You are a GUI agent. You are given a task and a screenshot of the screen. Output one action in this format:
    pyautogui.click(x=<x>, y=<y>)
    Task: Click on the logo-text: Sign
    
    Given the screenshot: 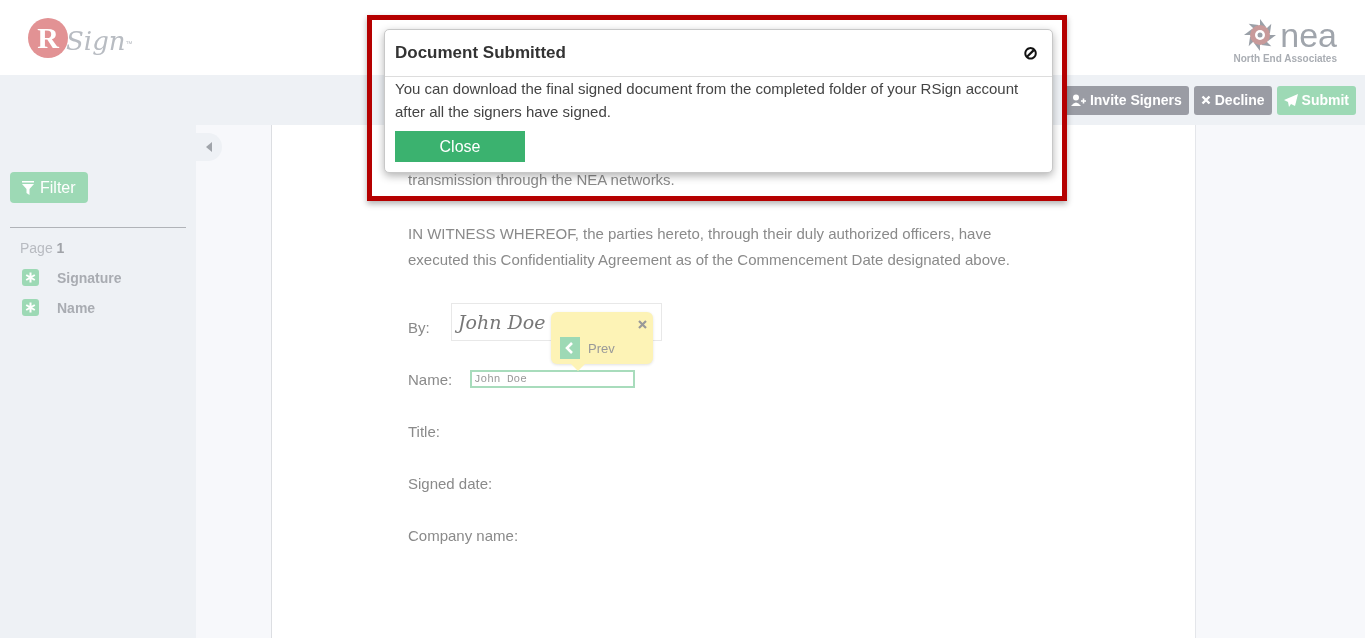 What is the action you would take?
    pyautogui.click(x=96, y=40)
    